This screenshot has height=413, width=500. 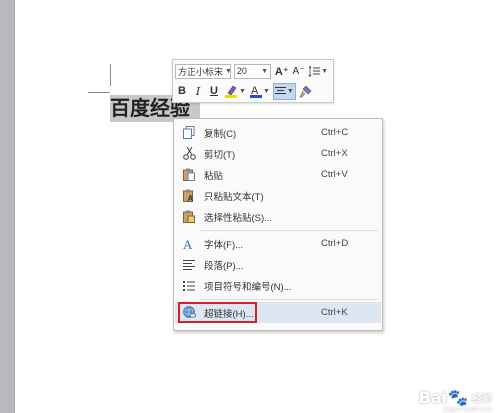 What do you see at coordinates (482, 399) in the screenshot?
I see `watermark-brand-right: 经验` at bounding box center [482, 399].